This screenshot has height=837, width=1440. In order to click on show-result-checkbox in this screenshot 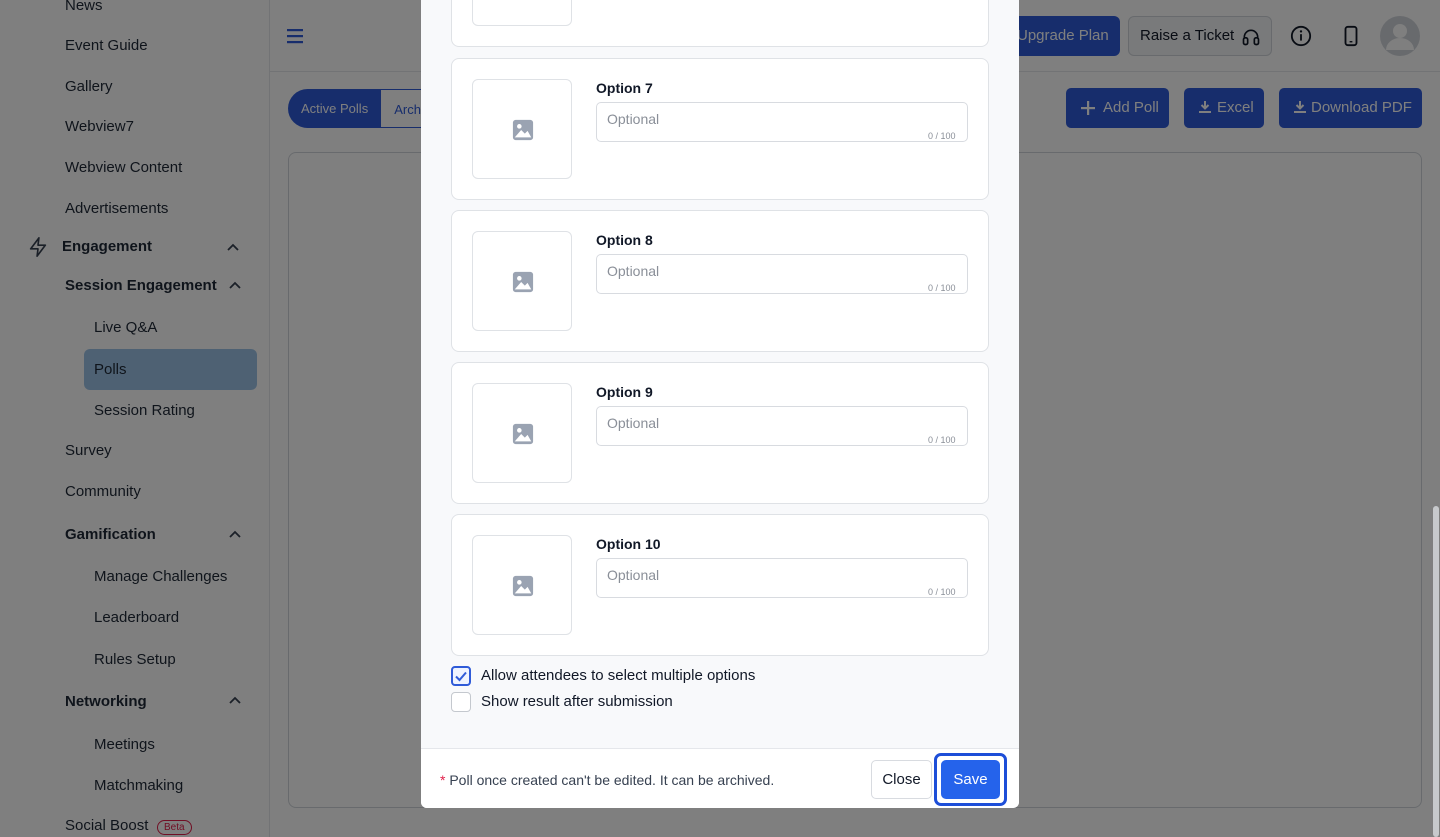, I will do `click(461, 702)`.